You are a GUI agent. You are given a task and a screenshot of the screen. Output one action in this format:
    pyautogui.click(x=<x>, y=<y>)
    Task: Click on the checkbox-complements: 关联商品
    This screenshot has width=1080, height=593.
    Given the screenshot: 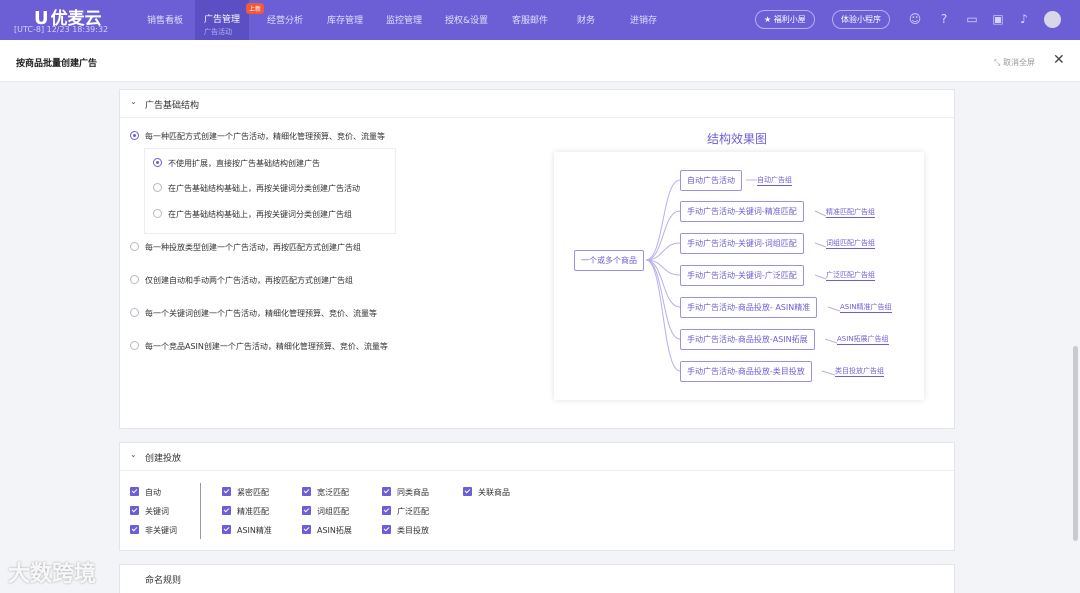 What is the action you would take?
    pyautogui.click(x=486, y=492)
    